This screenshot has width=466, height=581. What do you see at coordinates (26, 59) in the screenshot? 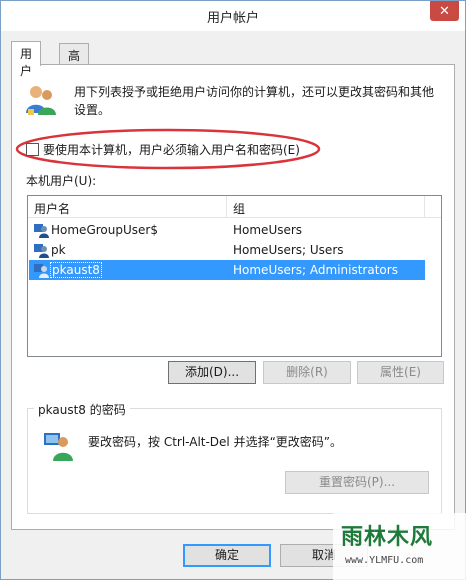
I see `tab-users: 用户` at bounding box center [26, 59].